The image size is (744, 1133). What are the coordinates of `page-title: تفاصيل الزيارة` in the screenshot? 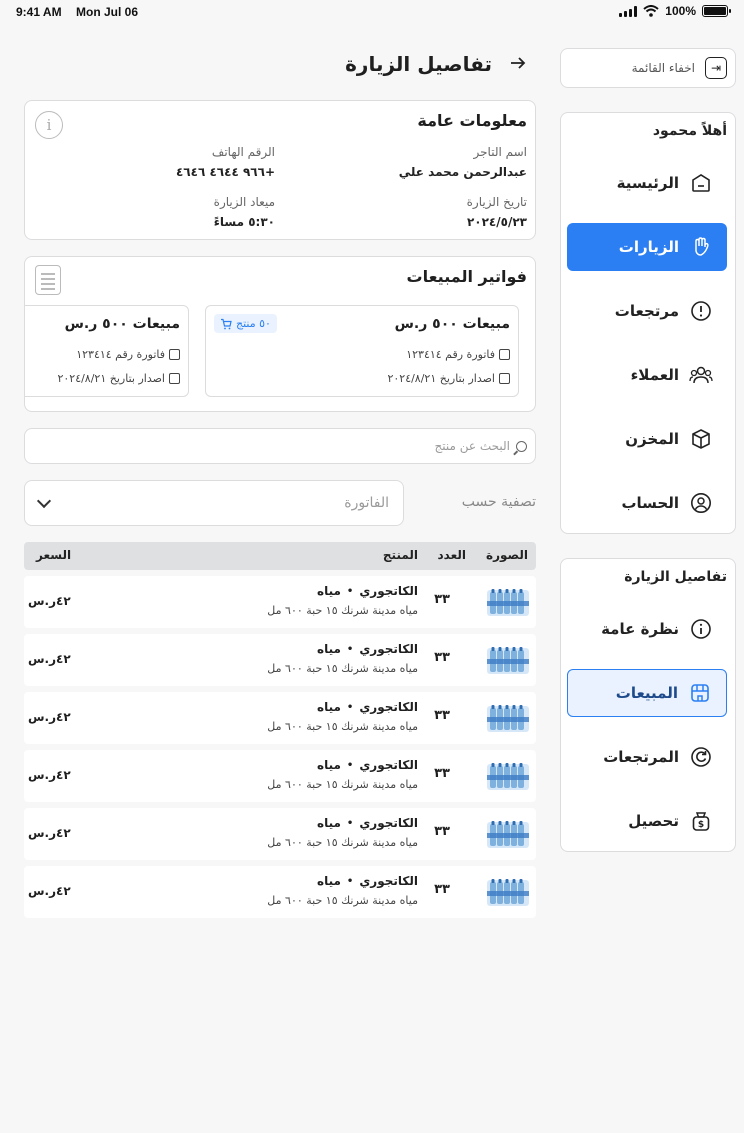 It's located at (418, 64).